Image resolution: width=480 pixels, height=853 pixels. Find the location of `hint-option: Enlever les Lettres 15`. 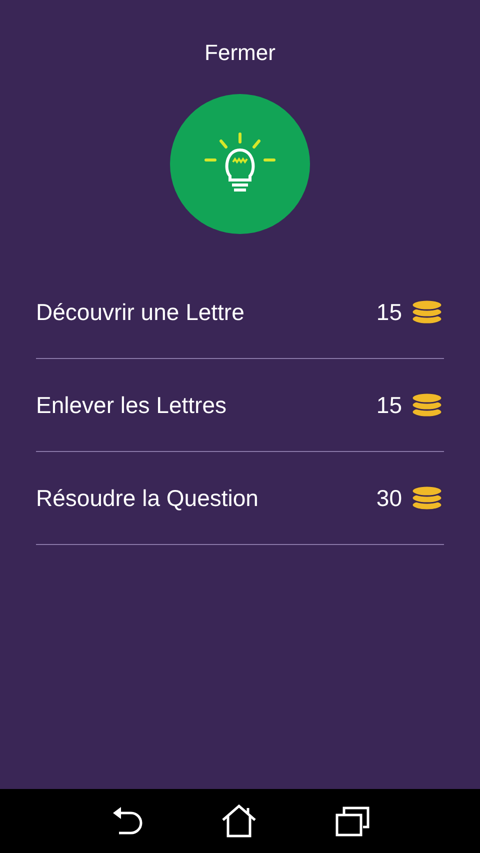

hint-option: Enlever les Lettres 15 is located at coordinates (240, 405).